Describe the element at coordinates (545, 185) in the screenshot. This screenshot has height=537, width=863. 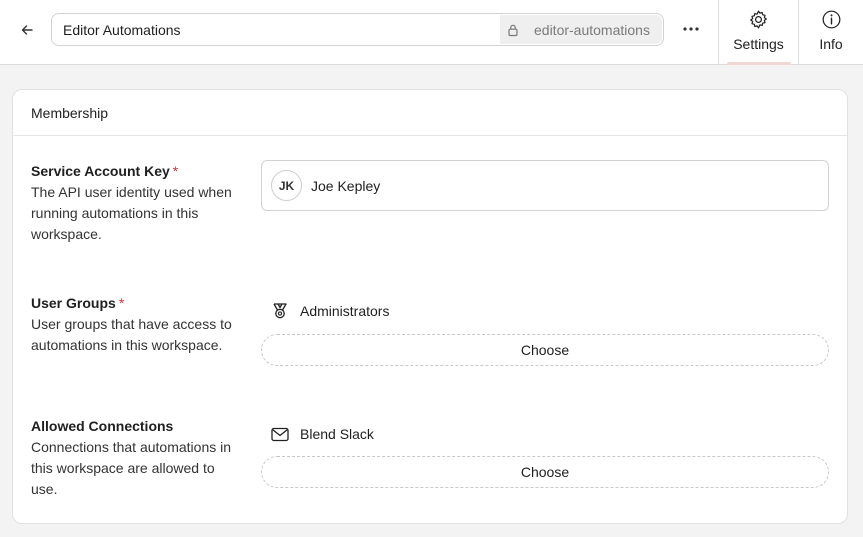
I see `service-account-selector: JK Joe Kepley` at that location.